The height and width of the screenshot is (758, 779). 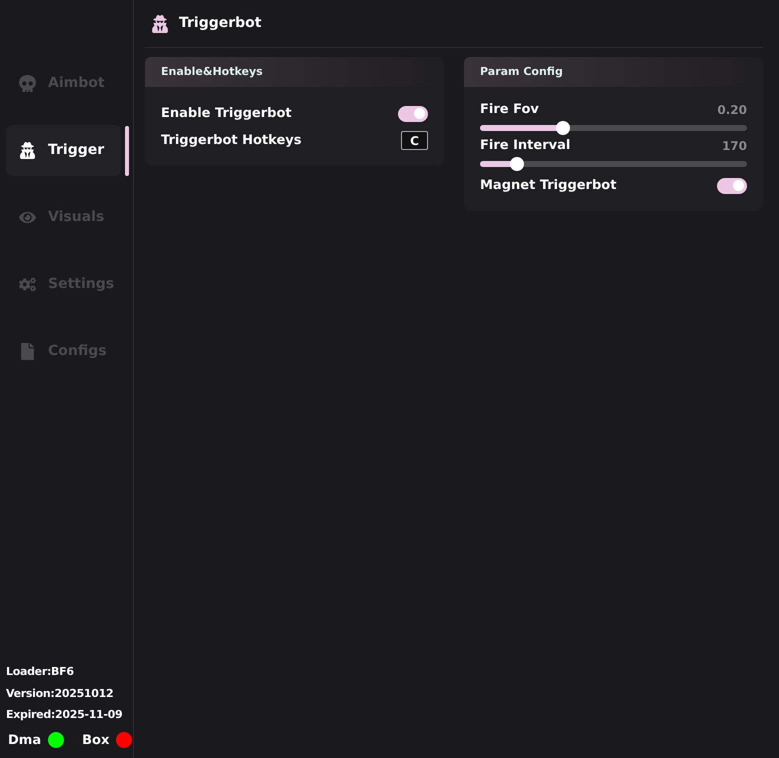 What do you see at coordinates (96, 741) in the screenshot?
I see `status-label: Box` at bounding box center [96, 741].